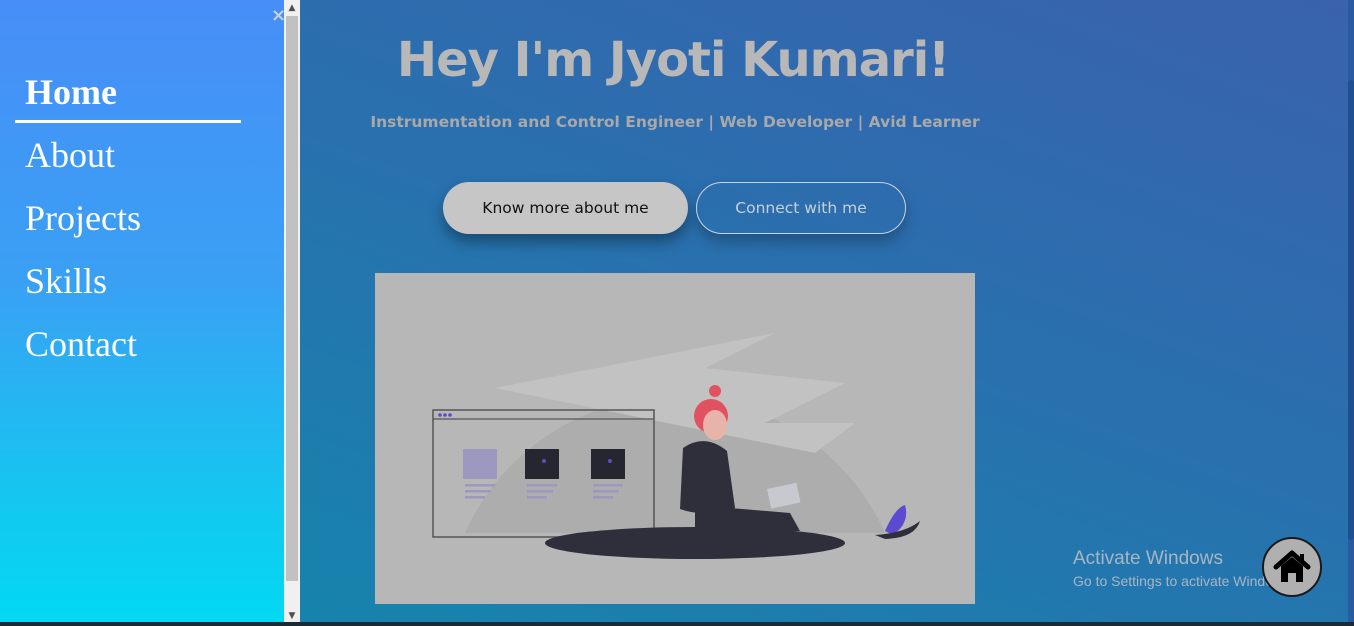 Image resolution: width=1354 pixels, height=626 pixels. I want to click on illustration-svg, so click(676, 446).